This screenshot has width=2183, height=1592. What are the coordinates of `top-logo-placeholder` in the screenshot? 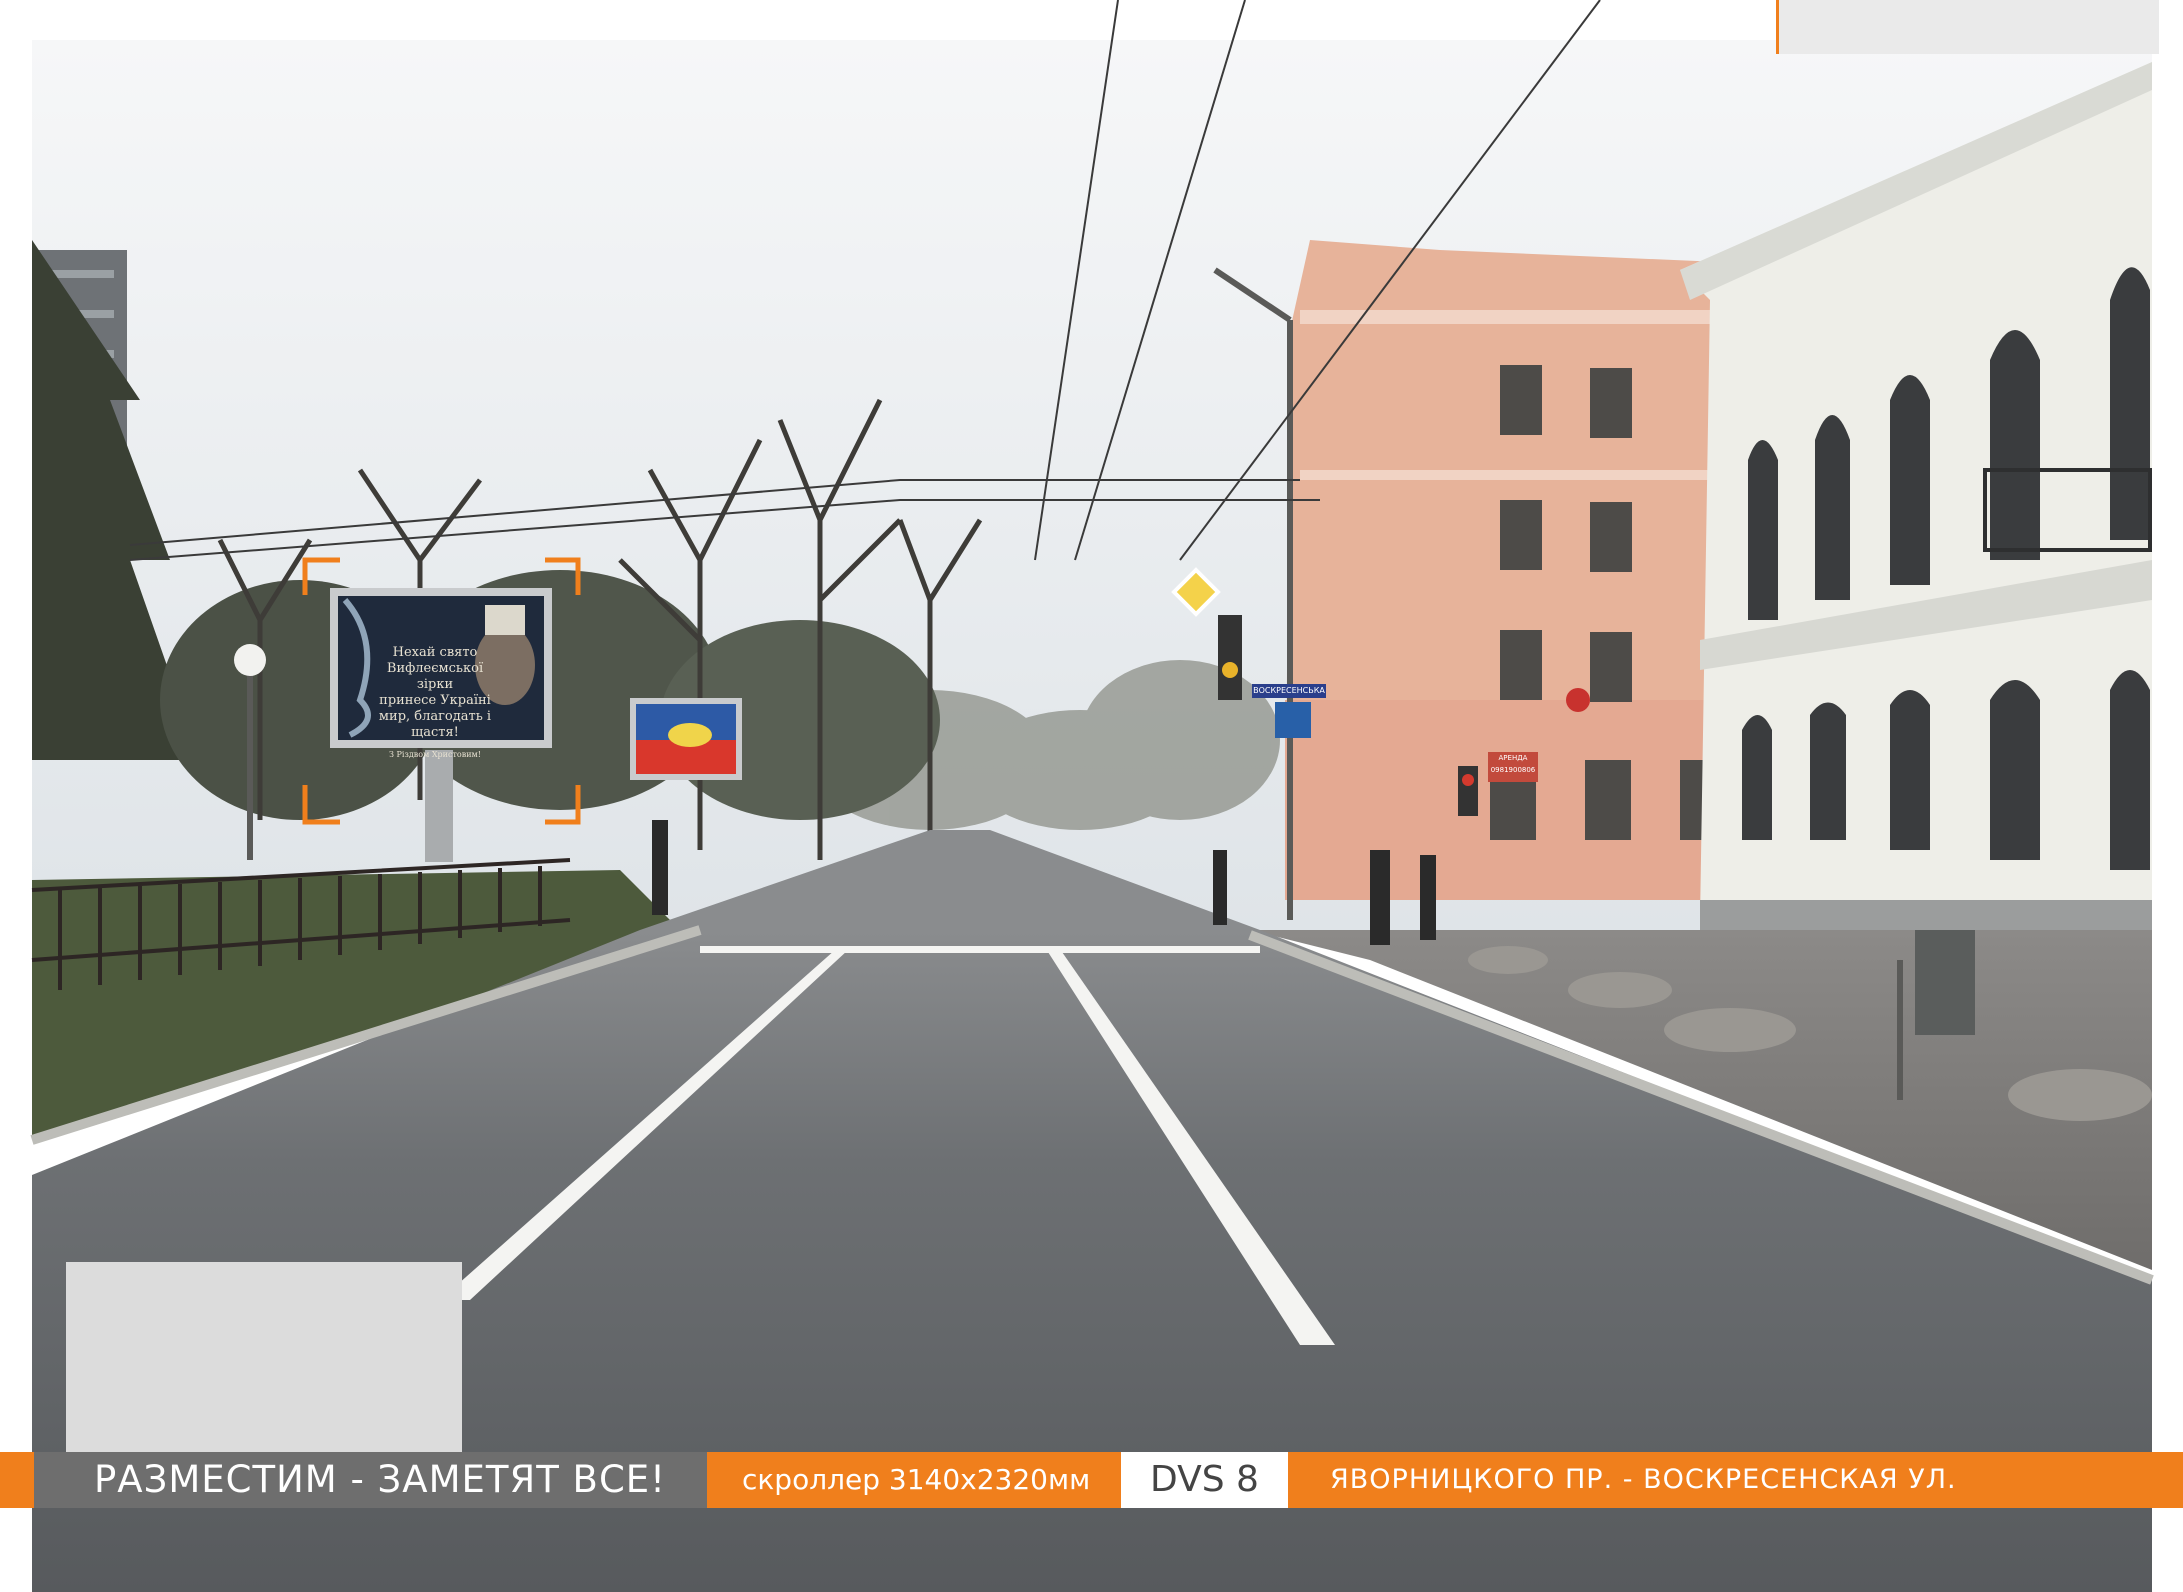 It's located at (1967, 27).